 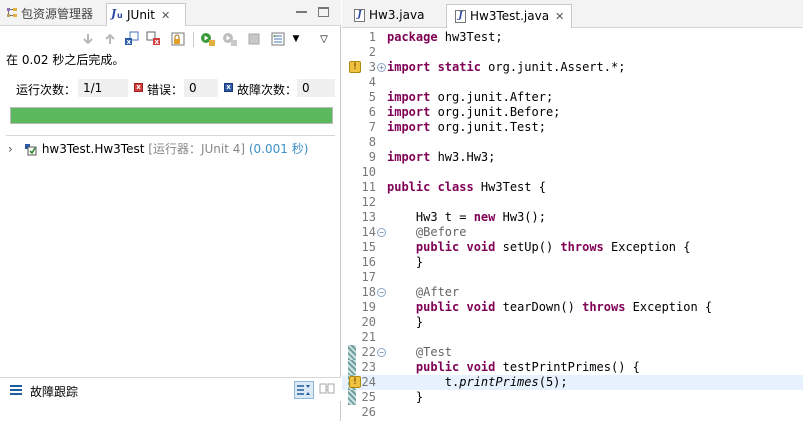 I want to click on next-failure-button, so click(x=88, y=39).